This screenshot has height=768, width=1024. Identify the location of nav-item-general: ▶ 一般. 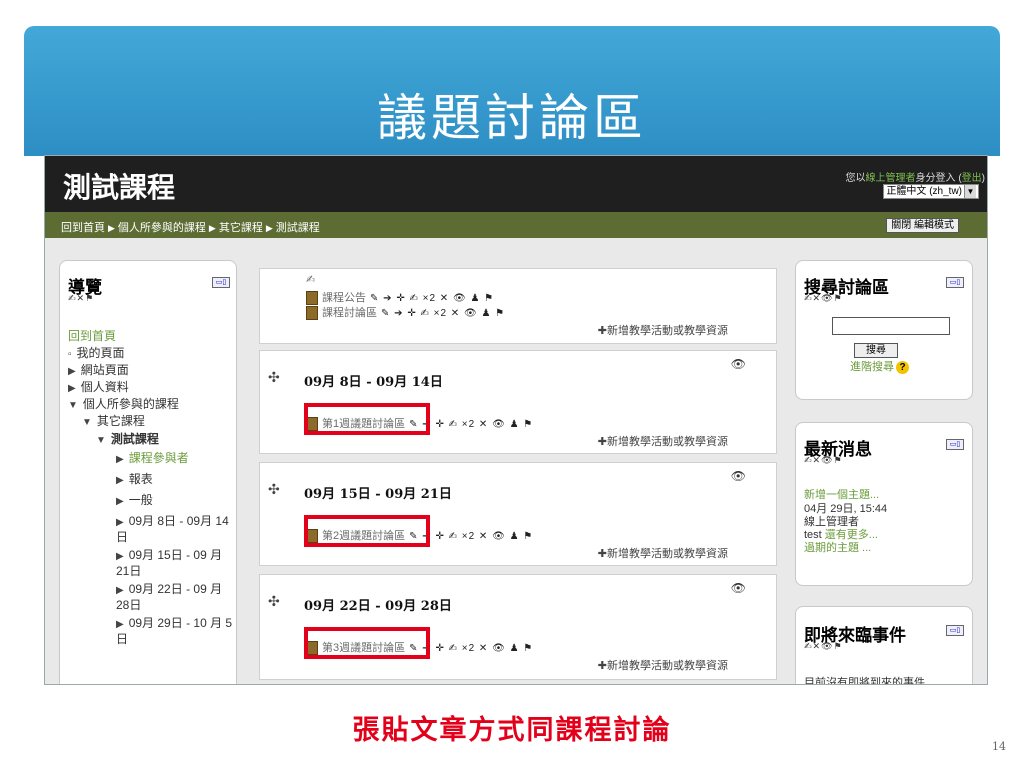
(134, 501).